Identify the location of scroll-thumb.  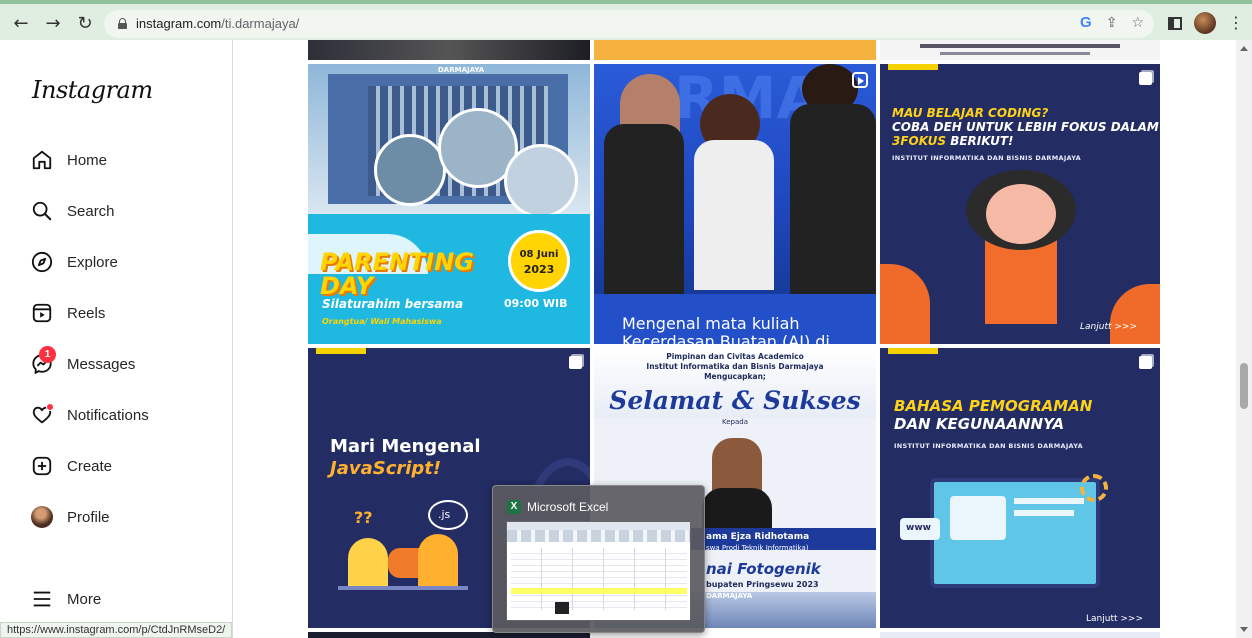
(1244, 386).